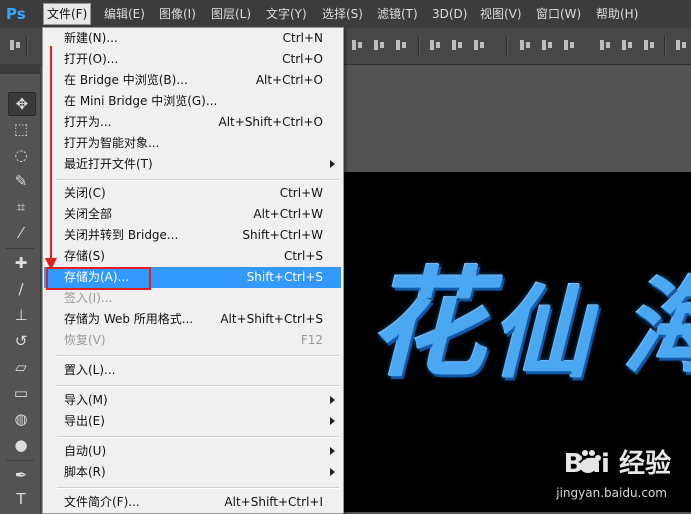 Image resolution: width=691 pixels, height=514 pixels. Describe the element at coordinates (21, 475) in the screenshot. I see `pen-tool-icon: ✒` at that location.